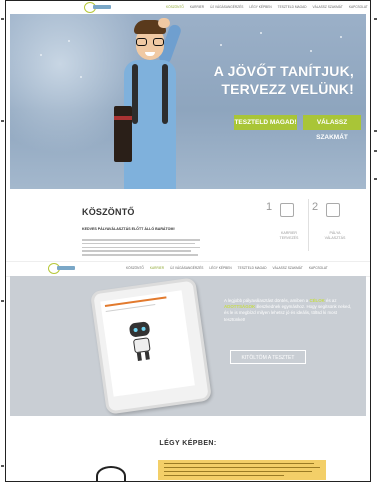 Image resolution: width=378 pixels, height=486 pixels. I want to click on tablet-image, so click(151, 346).